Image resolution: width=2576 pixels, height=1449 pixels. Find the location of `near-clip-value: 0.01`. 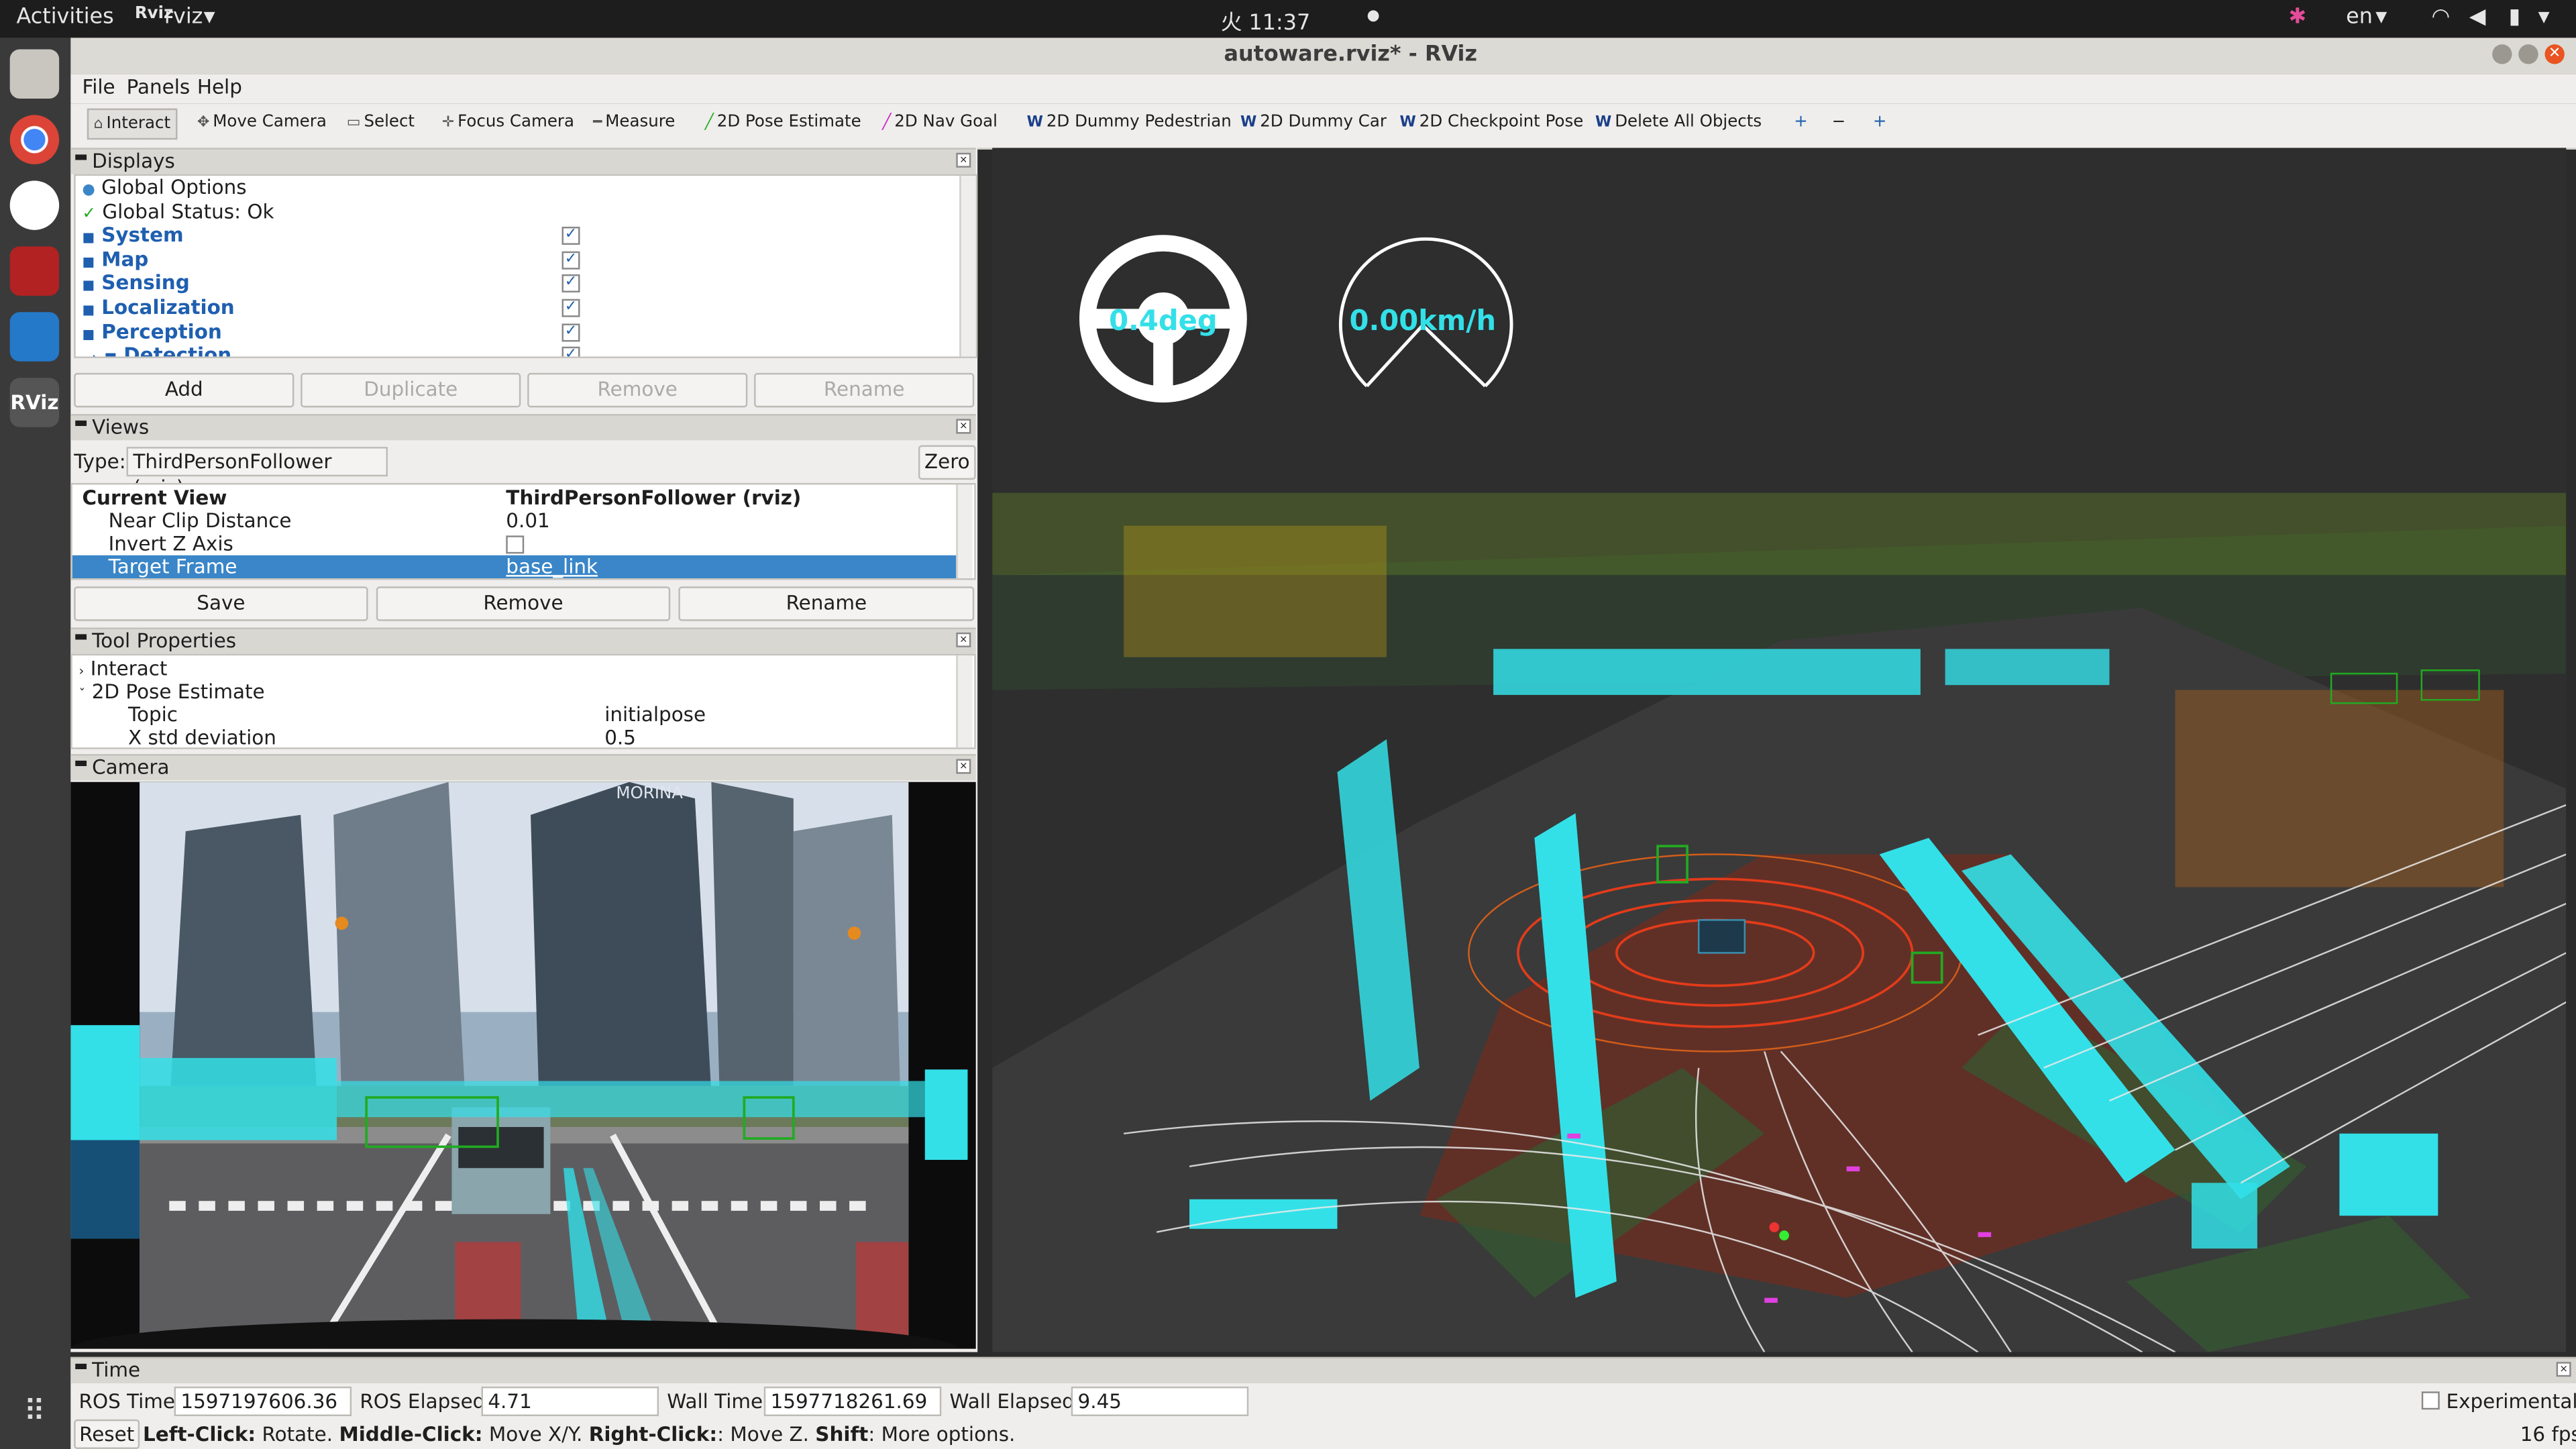

near-clip-value: 0.01 is located at coordinates (527, 520).